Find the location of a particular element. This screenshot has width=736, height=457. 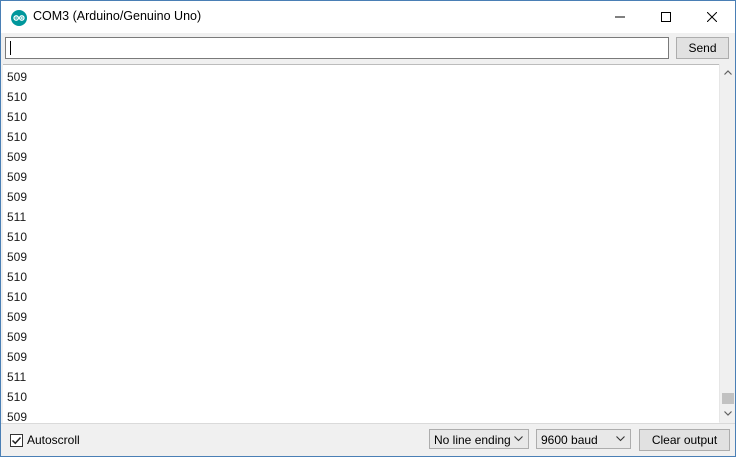

minimize-icon is located at coordinates (620, 17).